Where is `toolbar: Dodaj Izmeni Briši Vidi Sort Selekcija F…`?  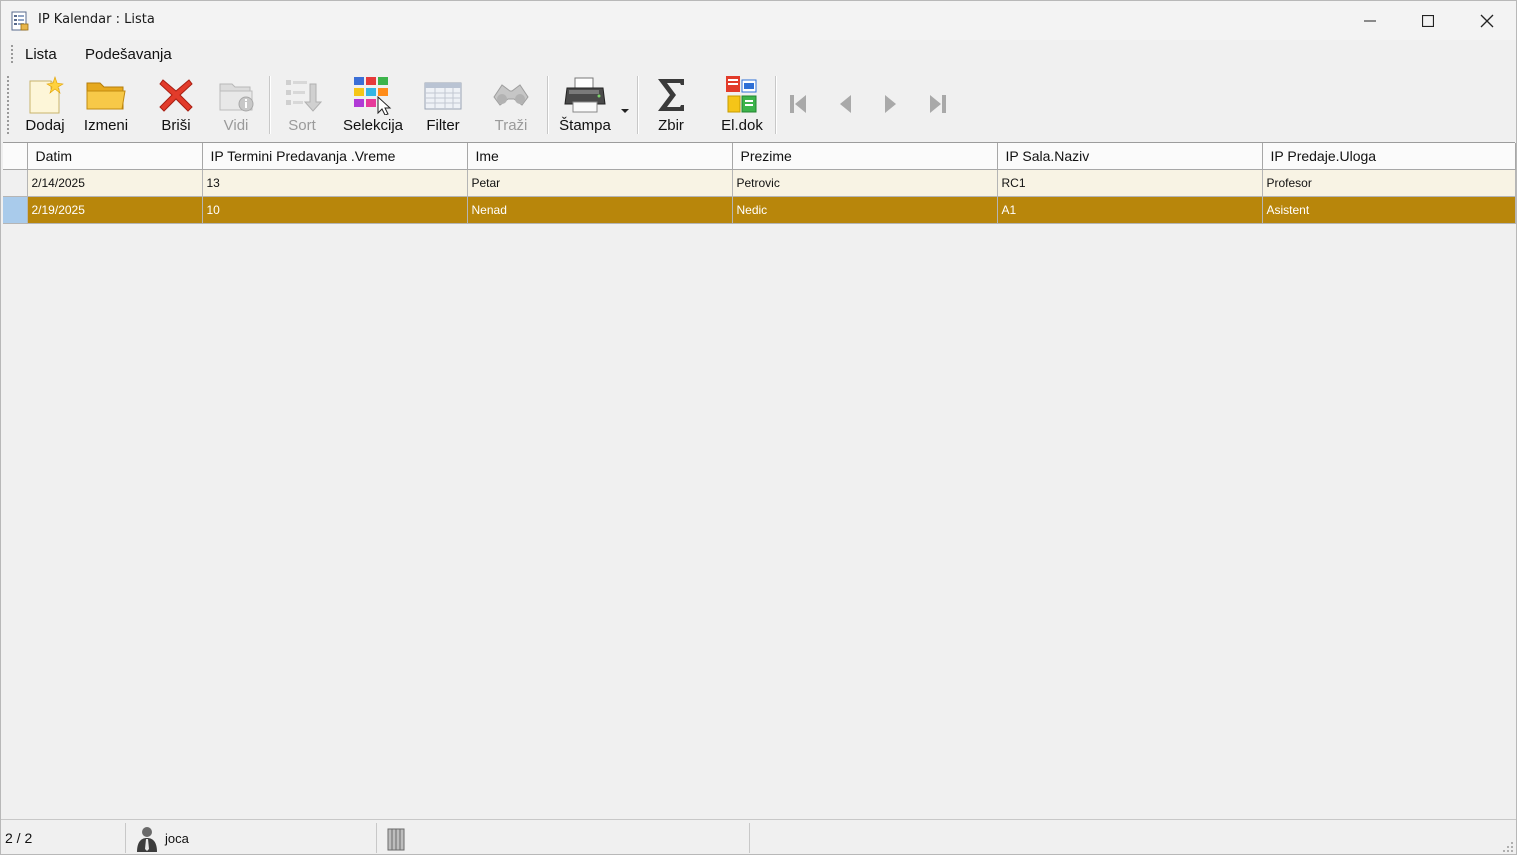 toolbar: Dodaj Izmeni Briši Vidi Sort Selekcija F… is located at coordinates (758, 105).